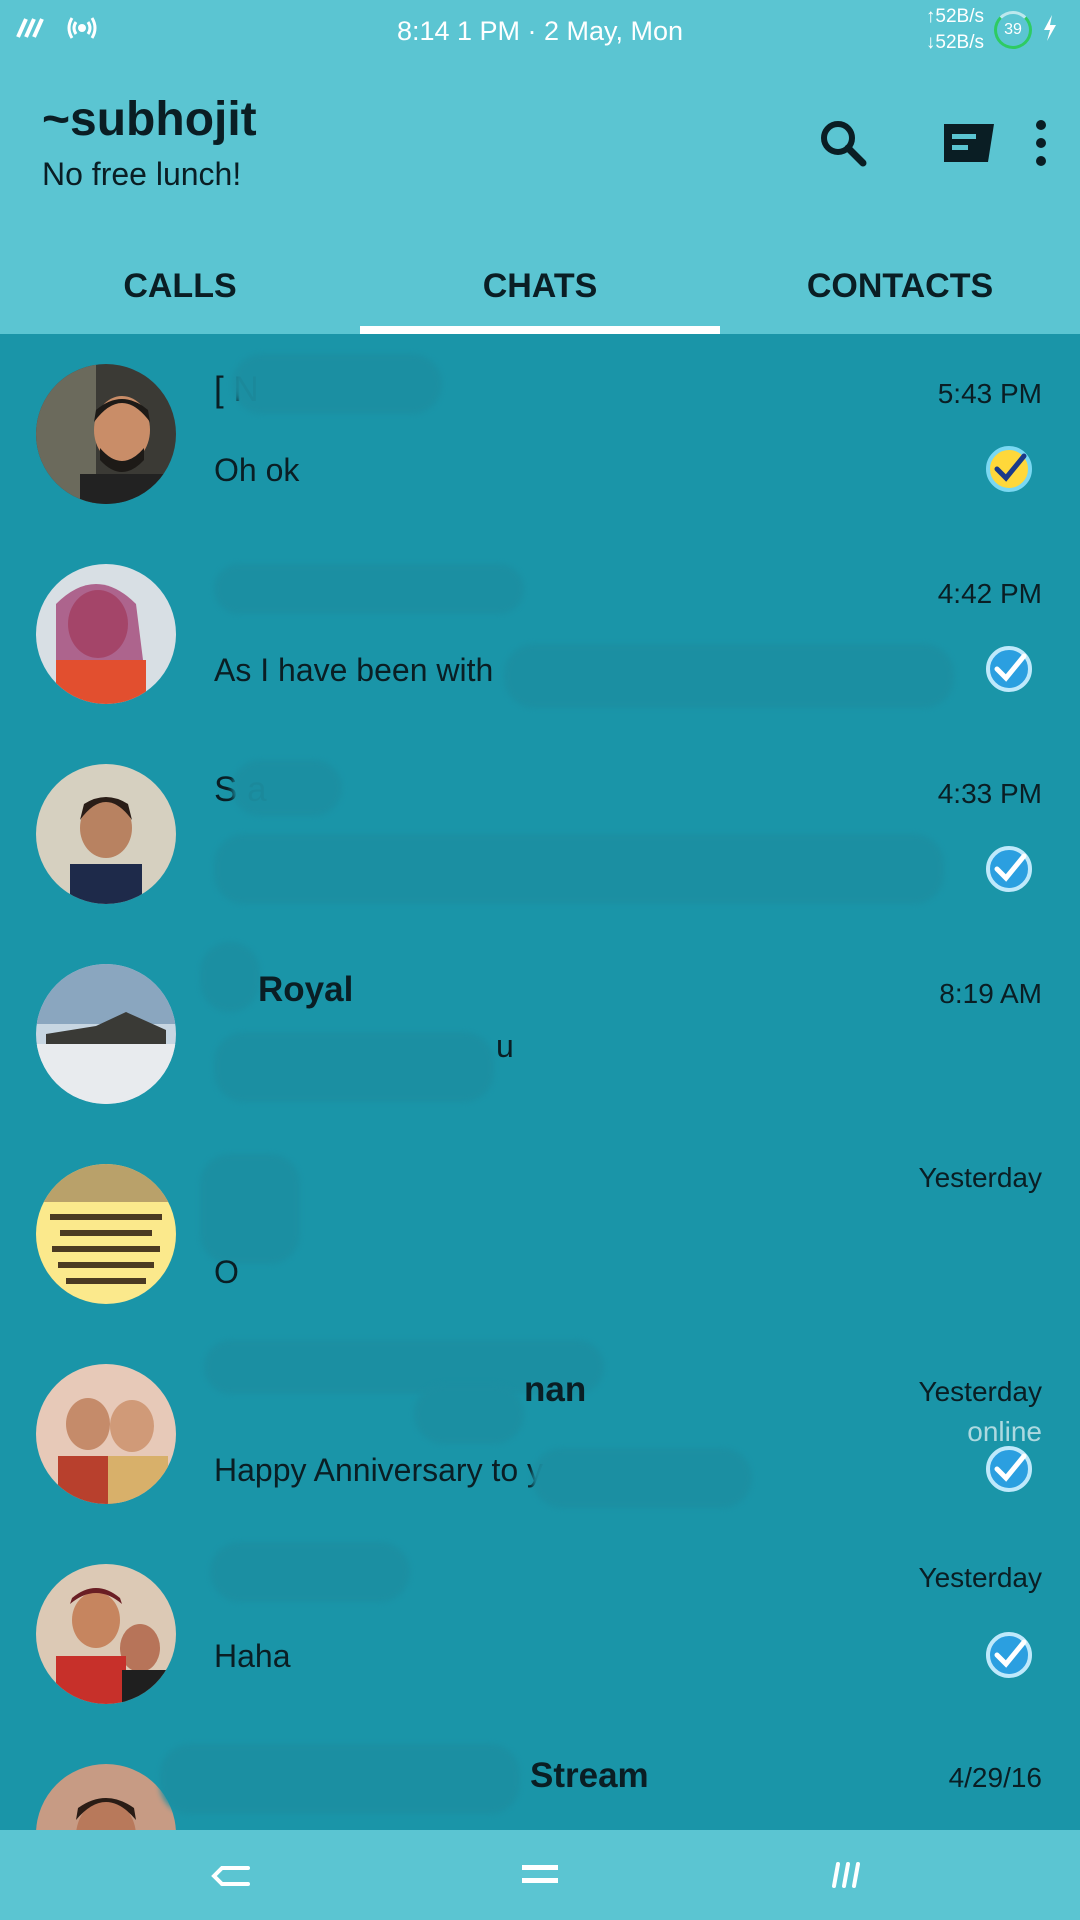 This screenshot has height=1920, width=1080. I want to click on tab-contacts: CONTACTS, so click(900, 286).